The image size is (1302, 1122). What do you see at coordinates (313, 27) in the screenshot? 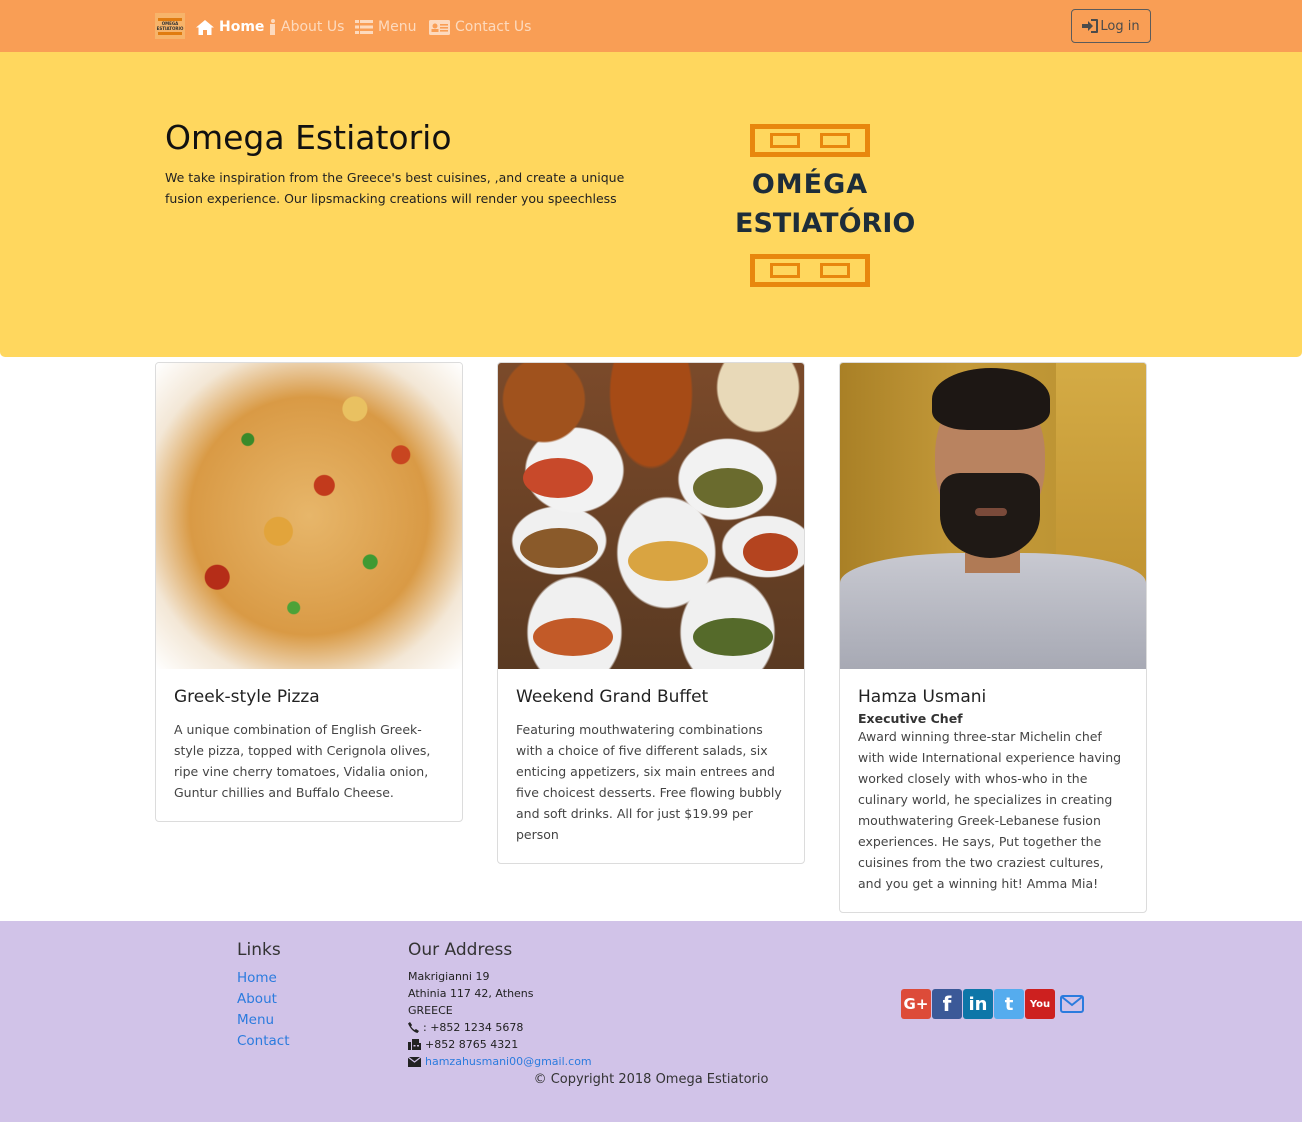
I see `nav-about-us-label: About Us` at bounding box center [313, 27].